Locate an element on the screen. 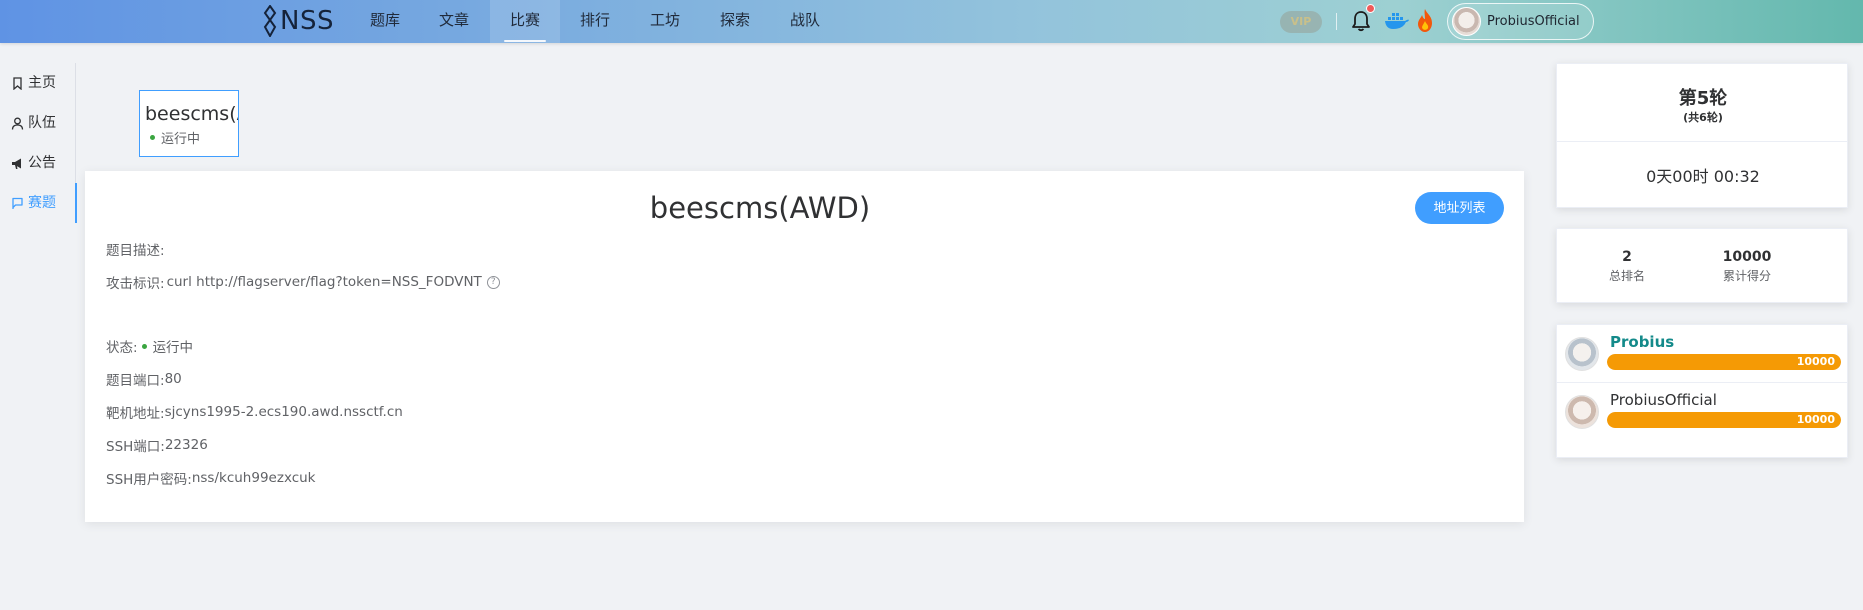 The width and height of the screenshot is (1863, 610). challenge-title: beescms(AWD) is located at coordinates (760, 208).